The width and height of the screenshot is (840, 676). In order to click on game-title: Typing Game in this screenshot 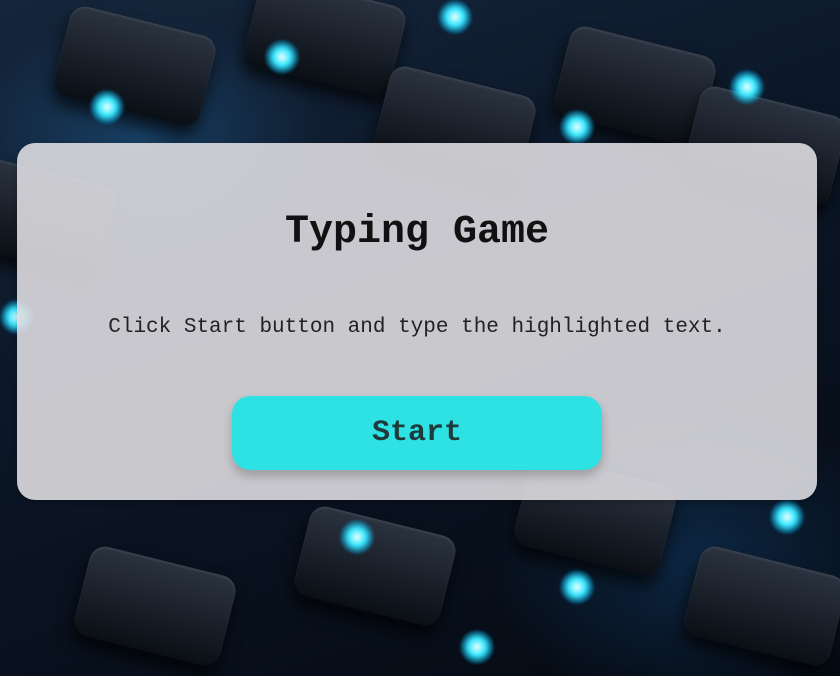, I will do `click(417, 232)`.